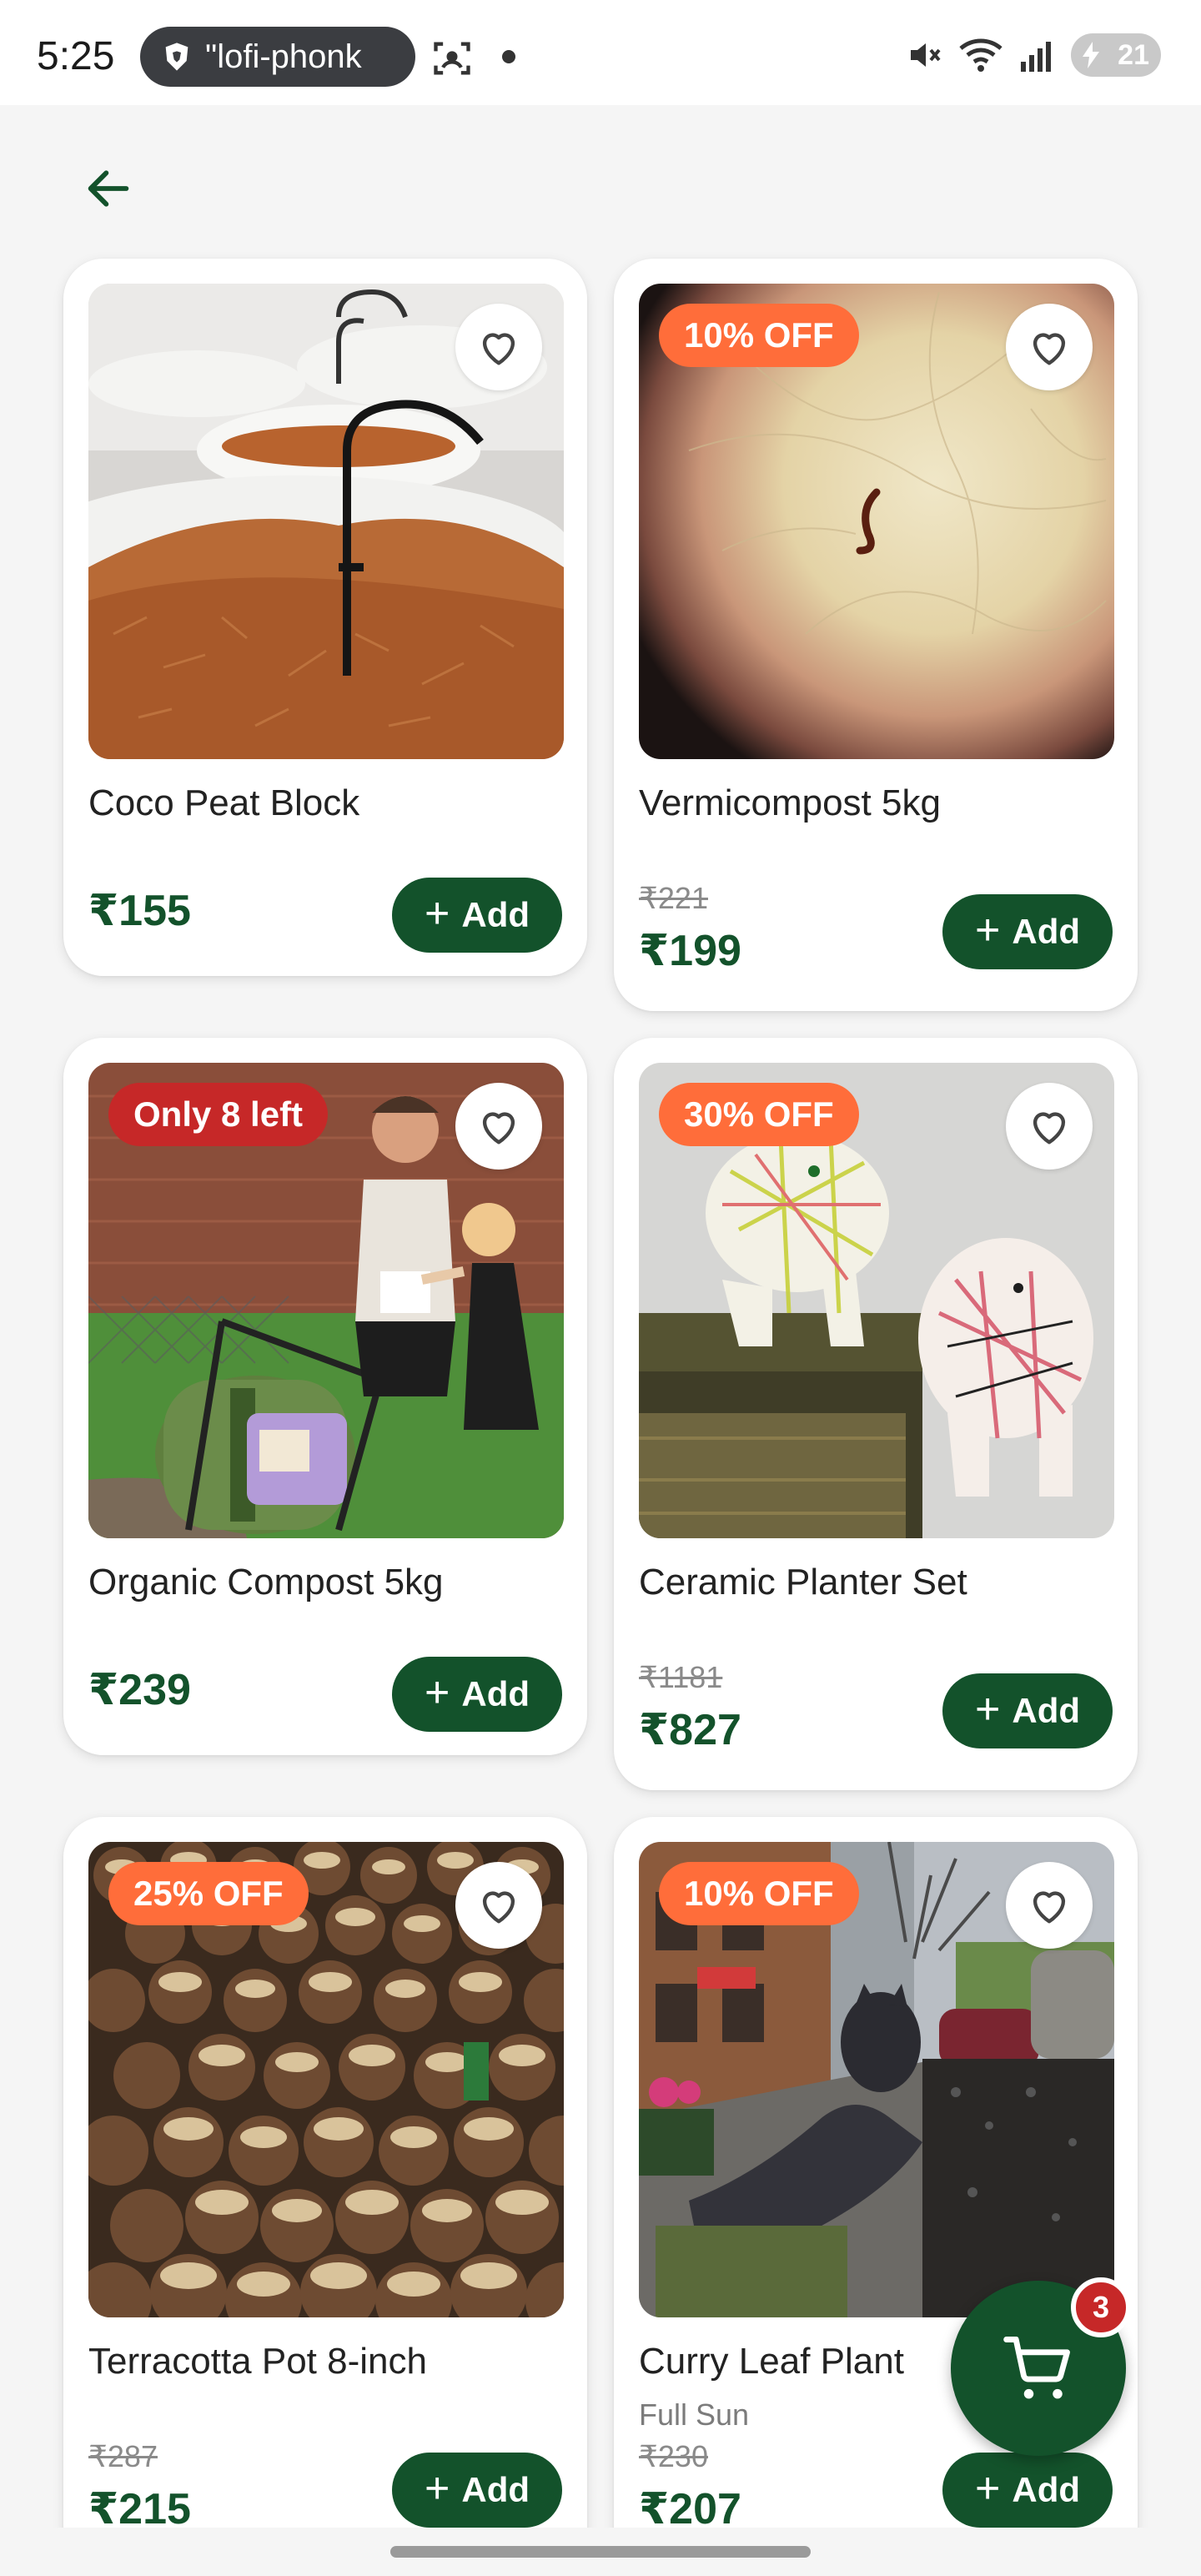  Describe the element at coordinates (1101, 2307) in the screenshot. I see `cart-count-badge: 3` at that location.